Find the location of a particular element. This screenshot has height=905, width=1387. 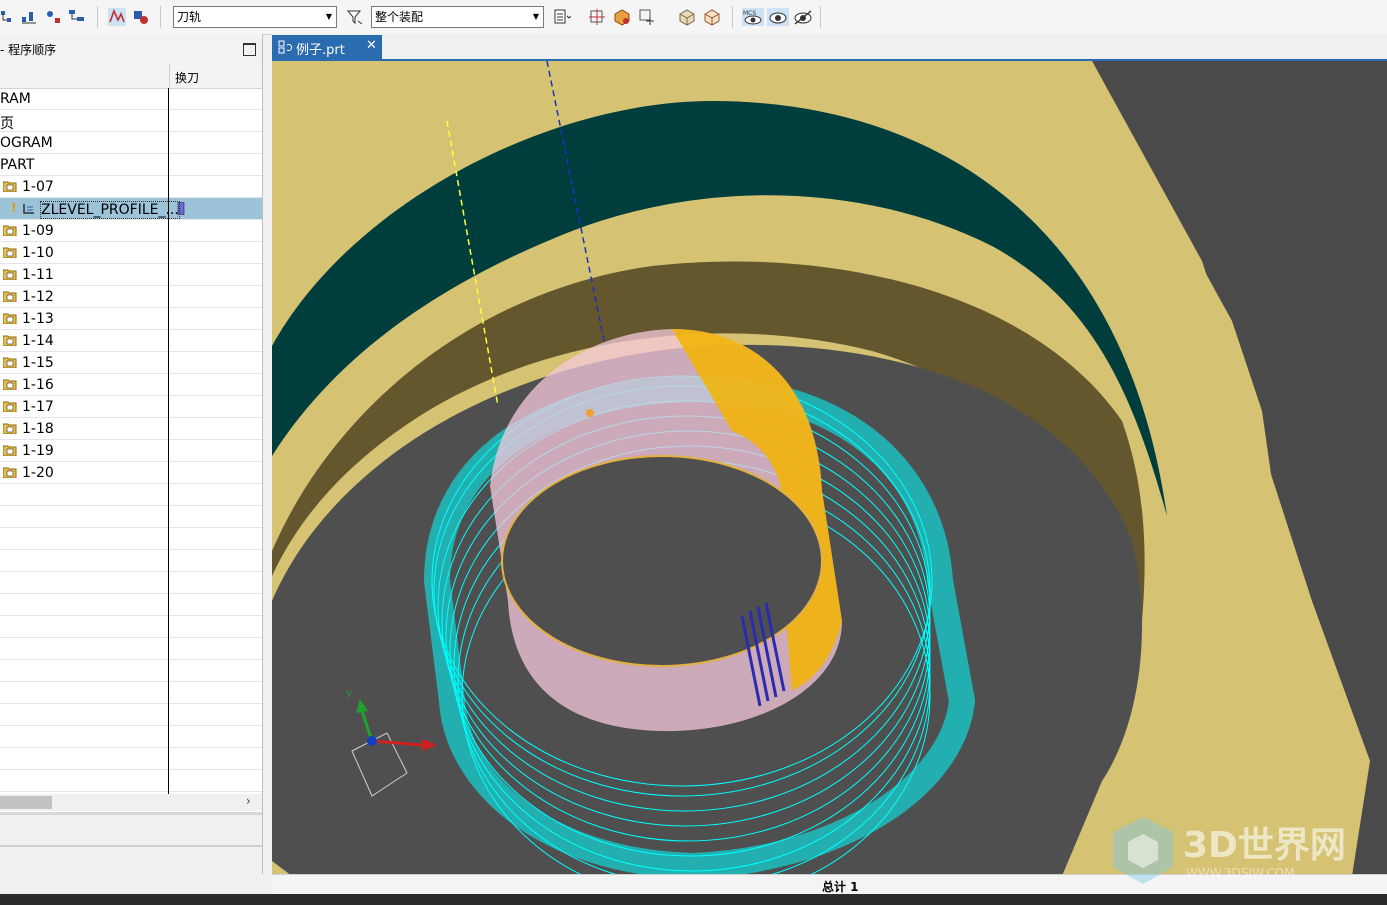

svg-text: 3D世界网 is located at coordinates (1264, 845).